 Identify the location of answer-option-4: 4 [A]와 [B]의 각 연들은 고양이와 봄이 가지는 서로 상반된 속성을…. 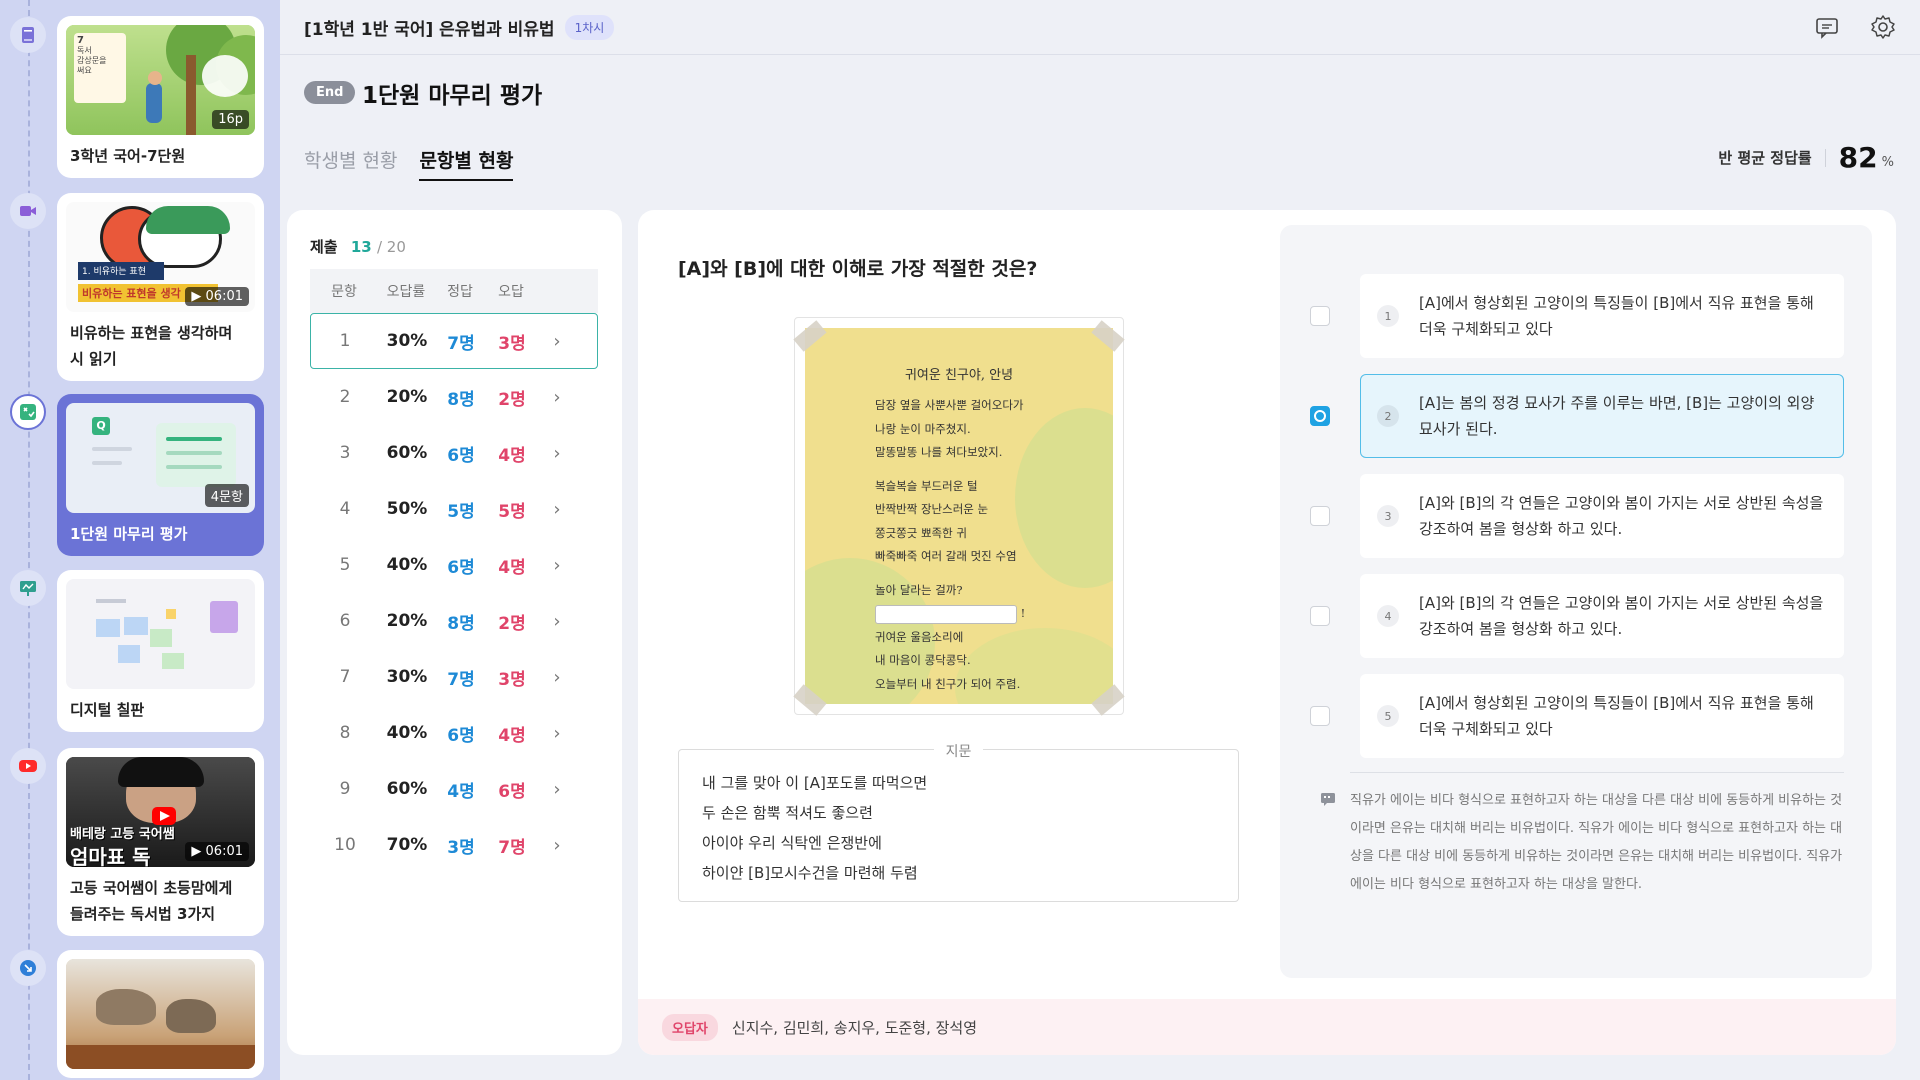
(1577, 616).